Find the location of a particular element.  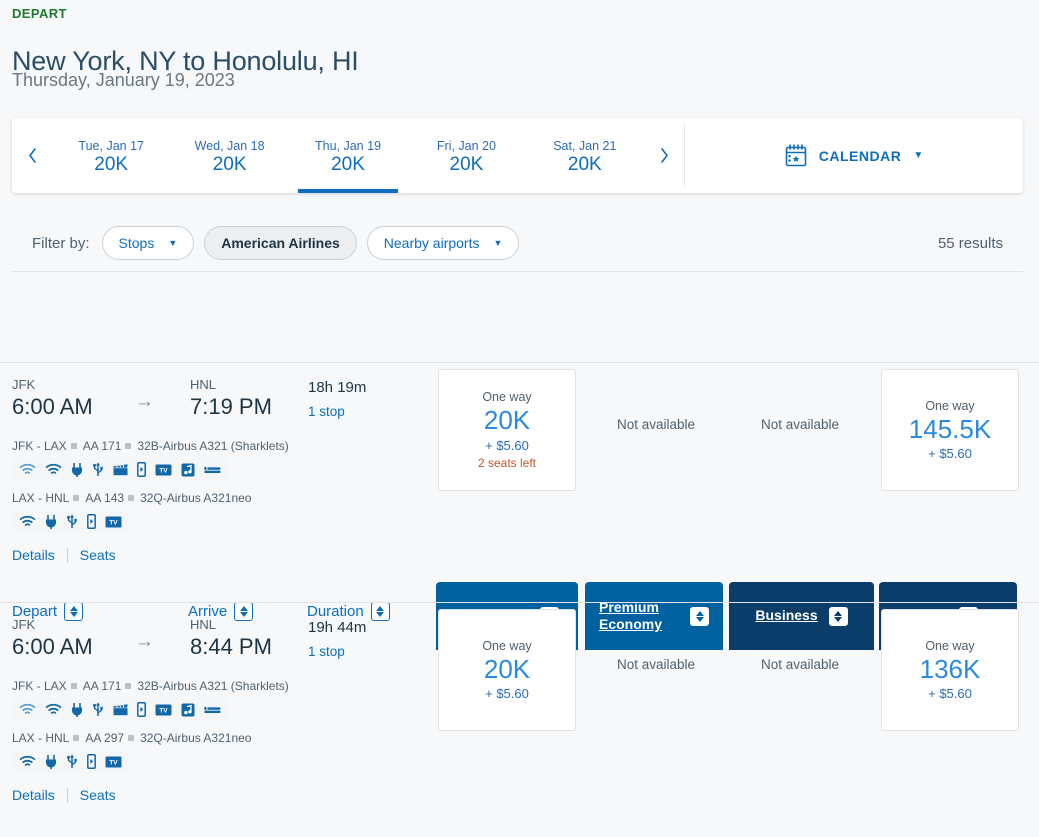

filter-chips: Stops ▼ American Airlines Nearby airports ▼ is located at coordinates (315, 243).